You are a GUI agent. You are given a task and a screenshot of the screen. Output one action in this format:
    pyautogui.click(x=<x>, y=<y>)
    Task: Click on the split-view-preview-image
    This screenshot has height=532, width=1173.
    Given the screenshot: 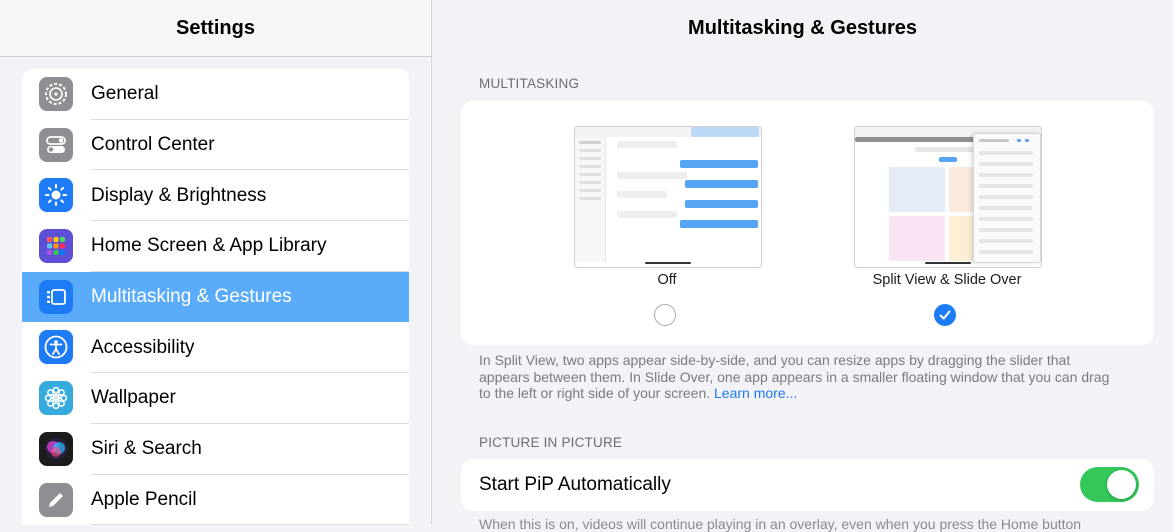 What is the action you would take?
    pyautogui.click(x=948, y=197)
    